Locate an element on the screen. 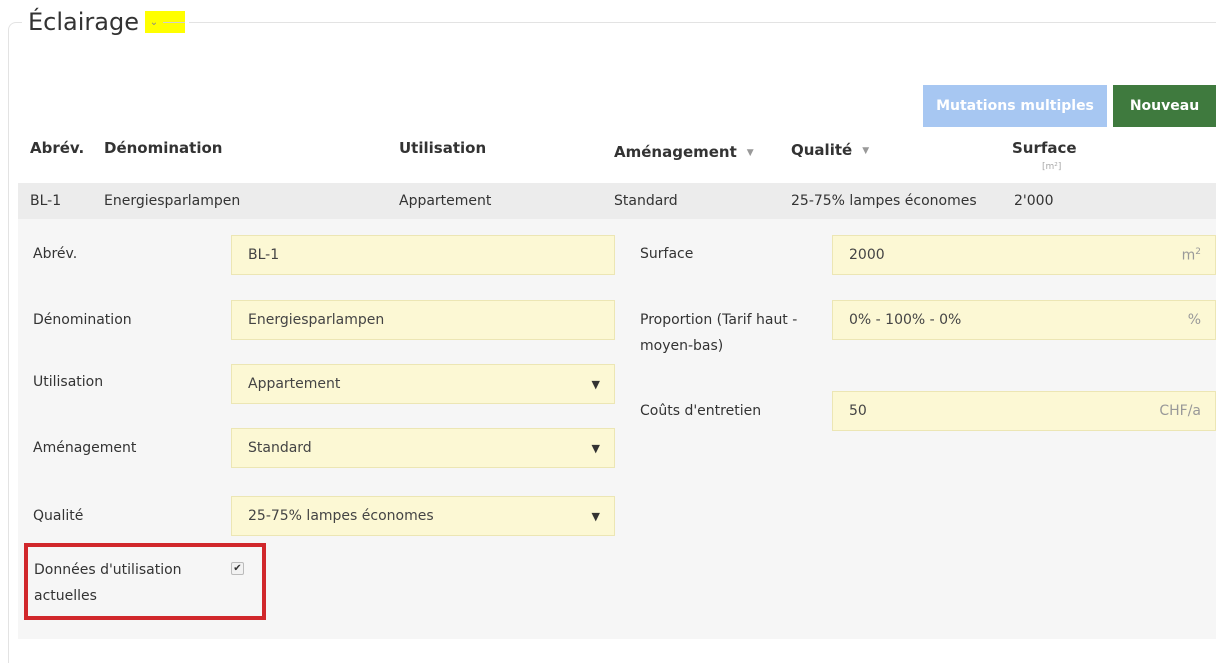 The image size is (1216, 663). cell-qualite: 25-75% lampes économes is located at coordinates (884, 201).